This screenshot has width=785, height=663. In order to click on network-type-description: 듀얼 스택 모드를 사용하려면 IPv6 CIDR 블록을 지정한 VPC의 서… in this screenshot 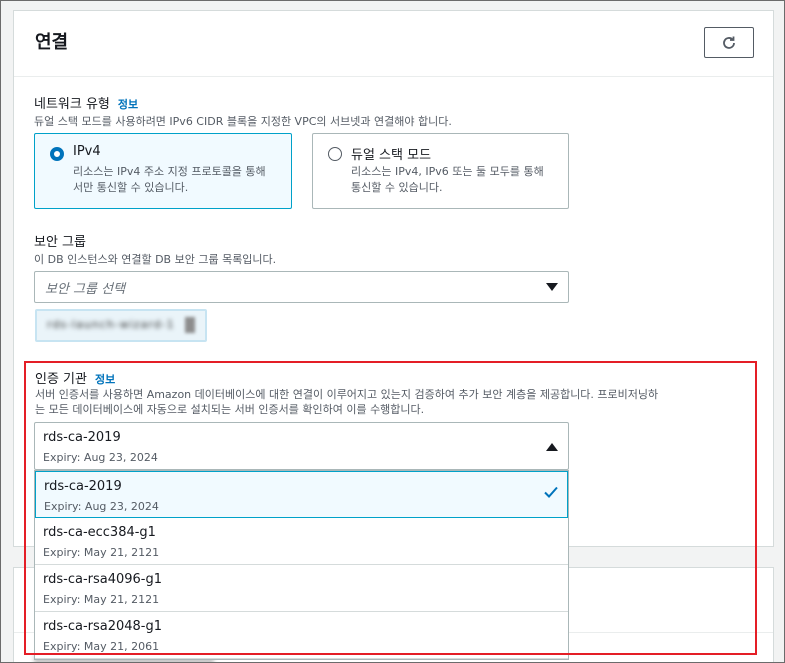, I will do `click(243, 121)`.